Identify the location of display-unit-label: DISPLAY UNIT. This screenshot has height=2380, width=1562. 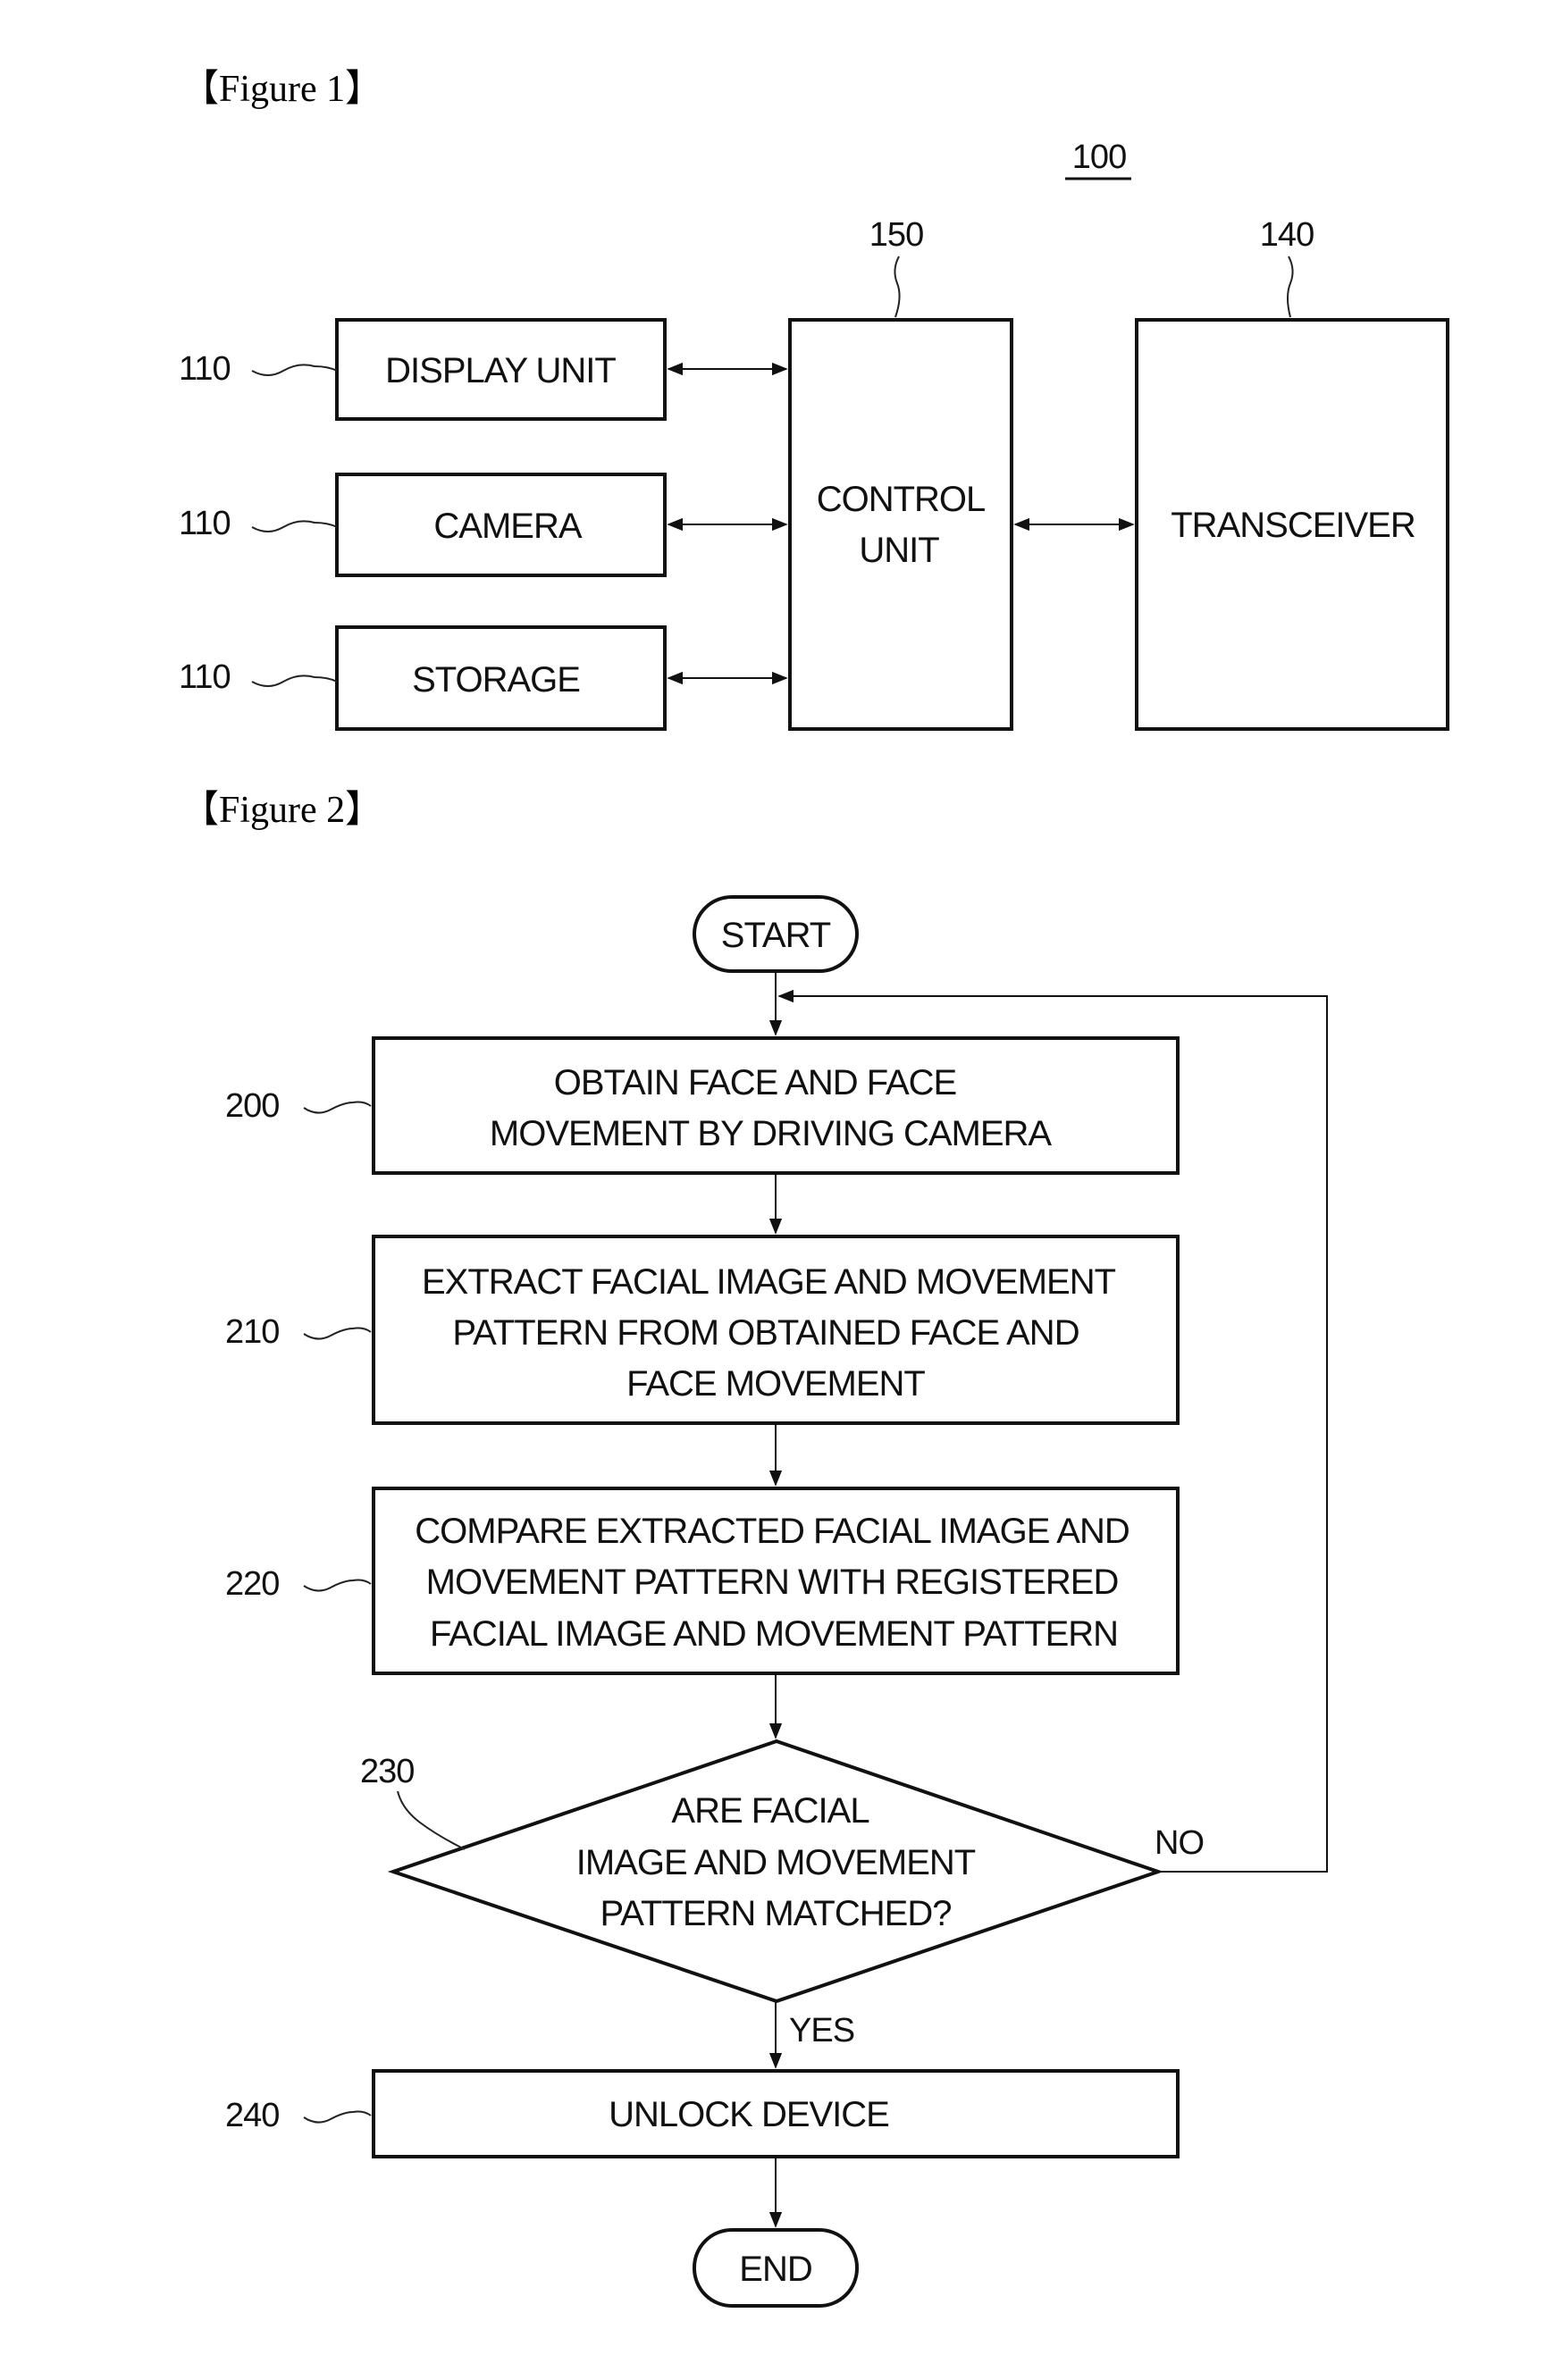
(501, 370).